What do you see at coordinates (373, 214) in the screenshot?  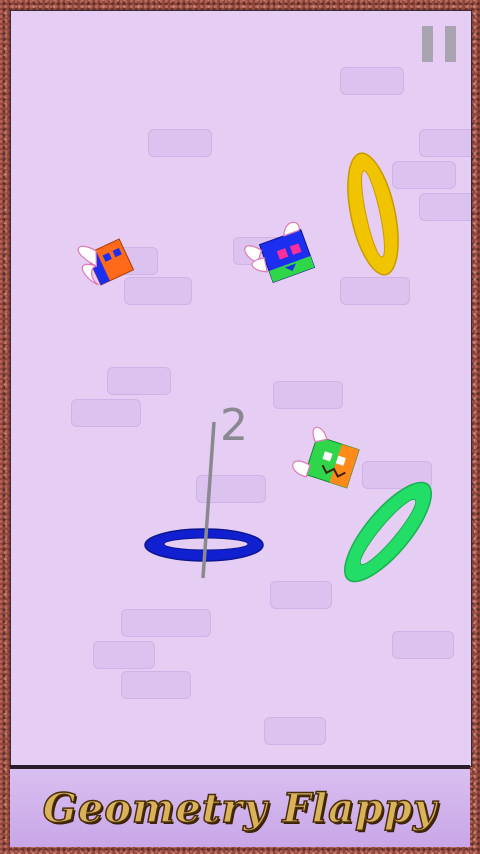 I see `yellow-ring` at bounding box center [373, 214].